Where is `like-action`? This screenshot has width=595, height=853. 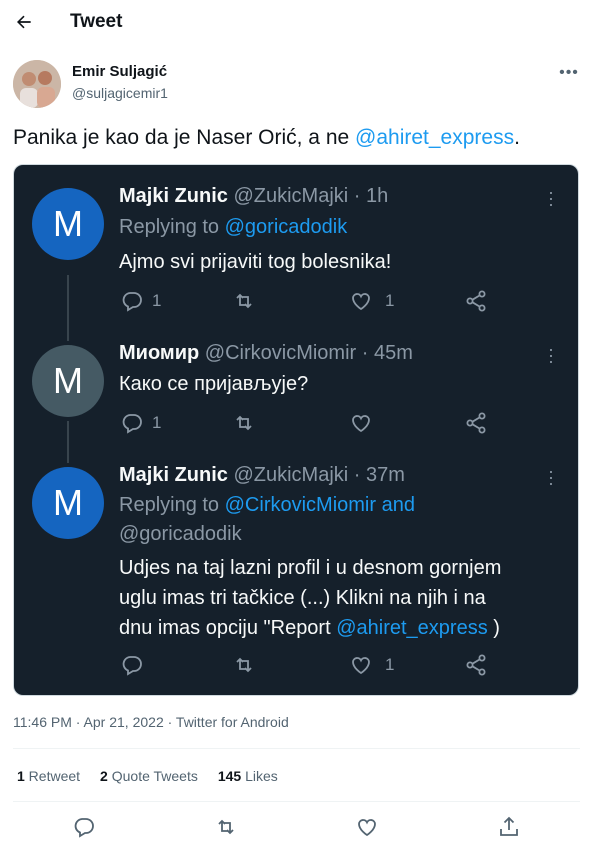 like-action is located at coordinates (361, 423).